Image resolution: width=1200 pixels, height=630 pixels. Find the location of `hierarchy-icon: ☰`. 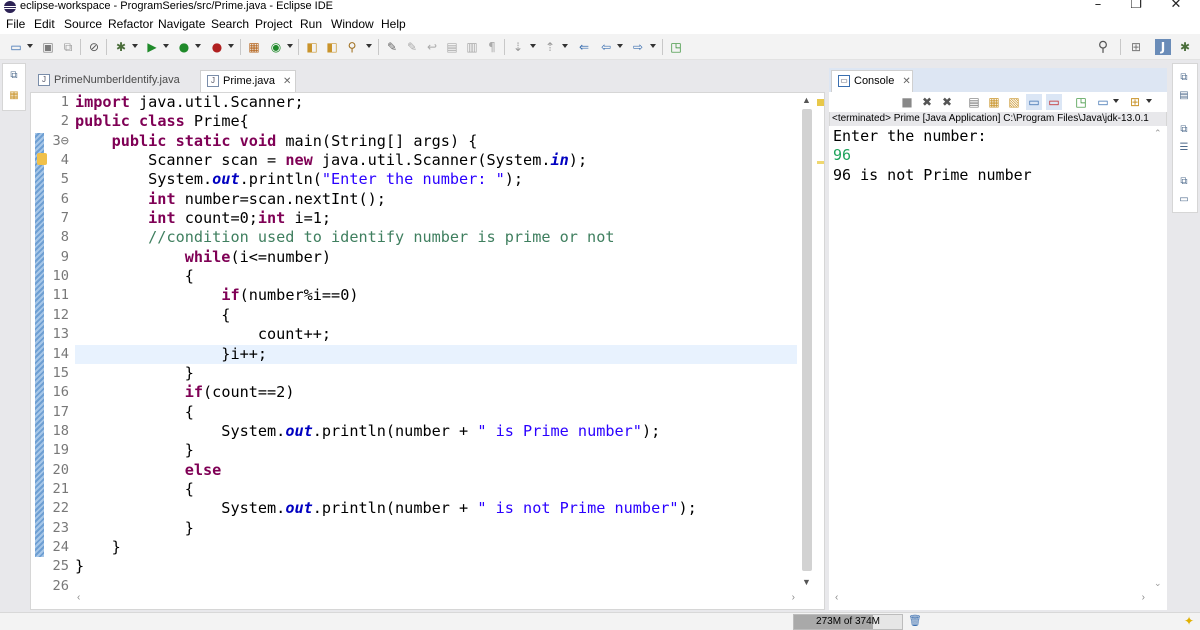

hierarchy-icon: ☰ is located at coordinates (1184, 149).